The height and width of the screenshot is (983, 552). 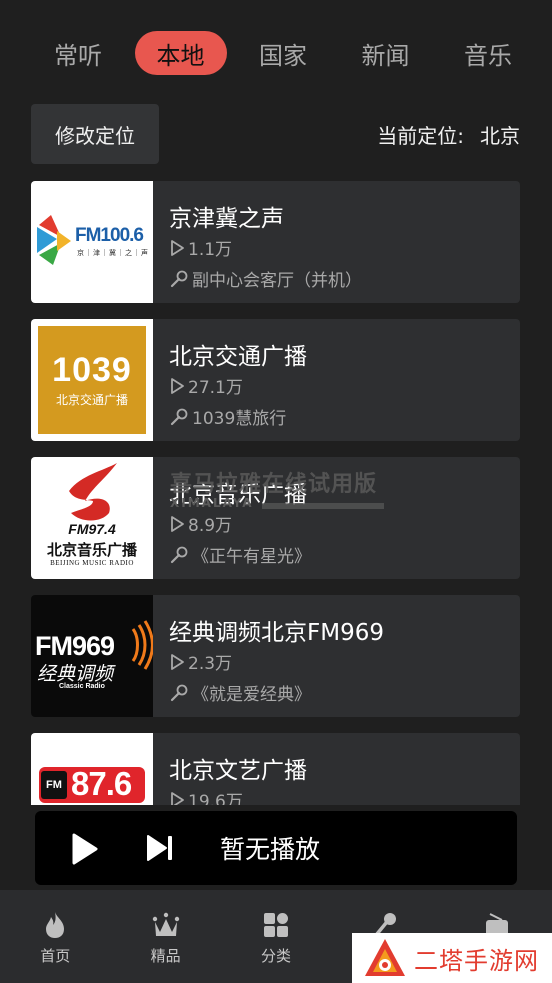 I want to click on station-logo: FM 87.6, so click(x=92, y=769).